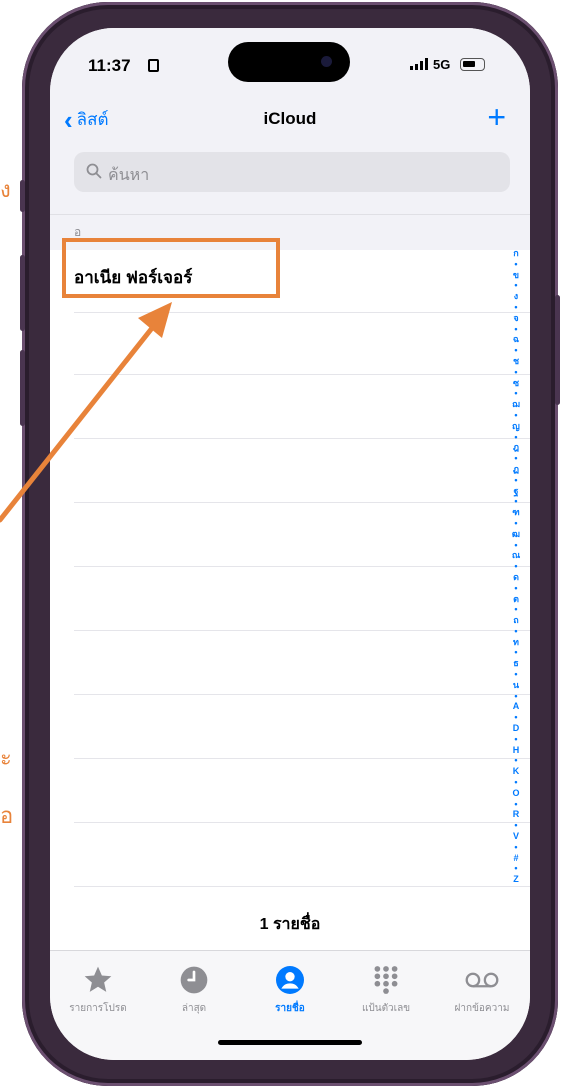 The height and width of the screenshot is (1090, 564). What do you see at coordinates (516, 706) in the screenshot?
I see `index-letter: A` at bounding box center [516, 706].